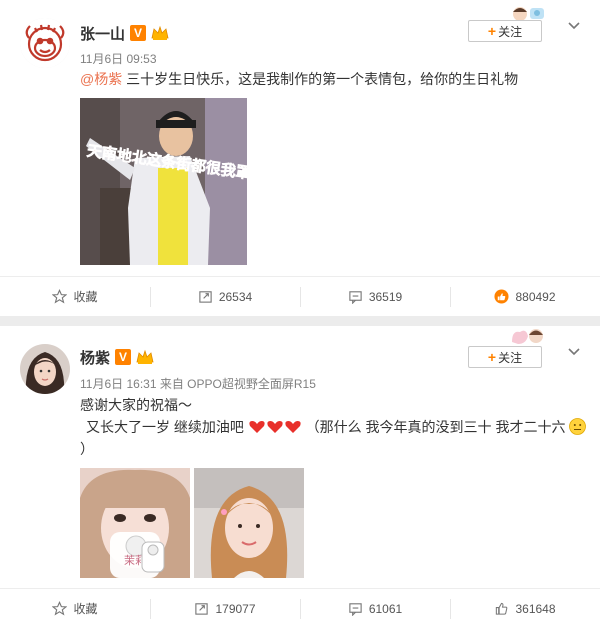 The height and width of the screenshot is (622, 600). I want to click on meme-picture: 天南地北这条街都很我罩, so click(163, 181).